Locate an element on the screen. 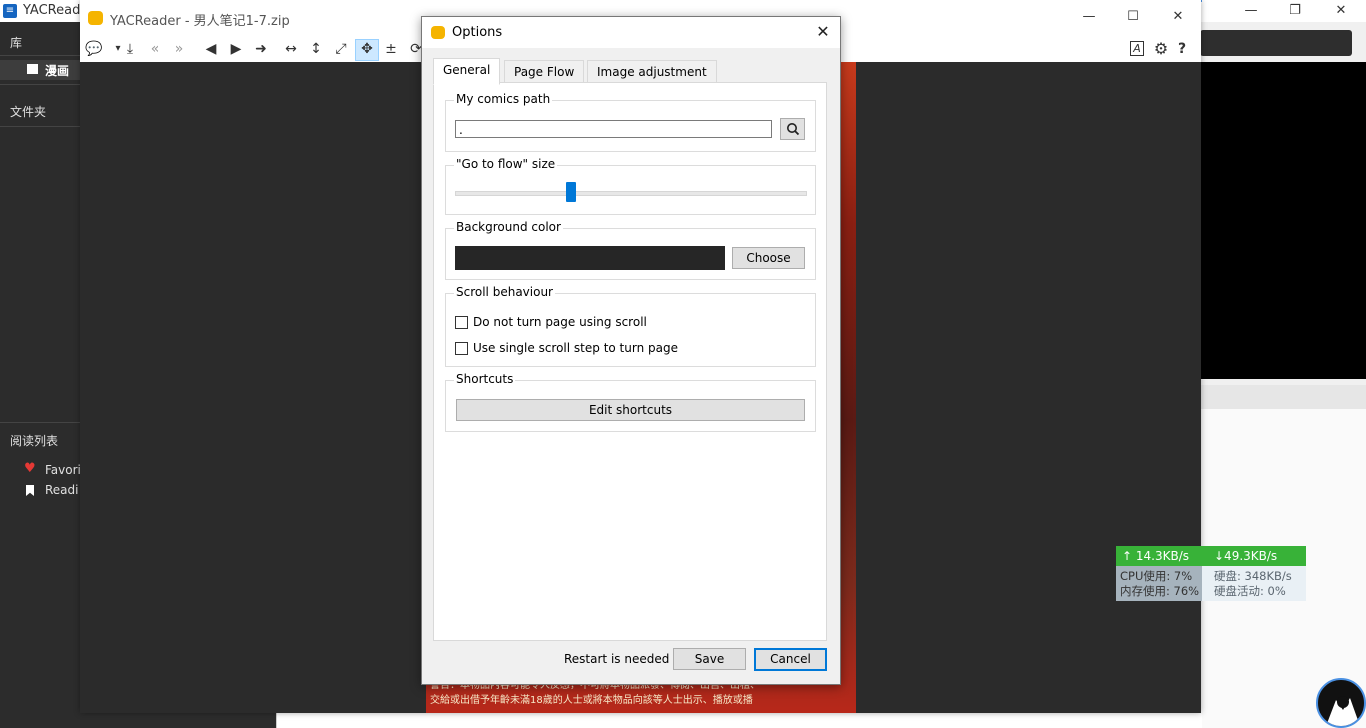 The width and height of the screenshot is (1366, 728). netmon-stats: CPU使用: 7% 内存使用: 76% 硬盘: 348KB/s 硬盘活动: 0% is located at coordinates (1211, 583).